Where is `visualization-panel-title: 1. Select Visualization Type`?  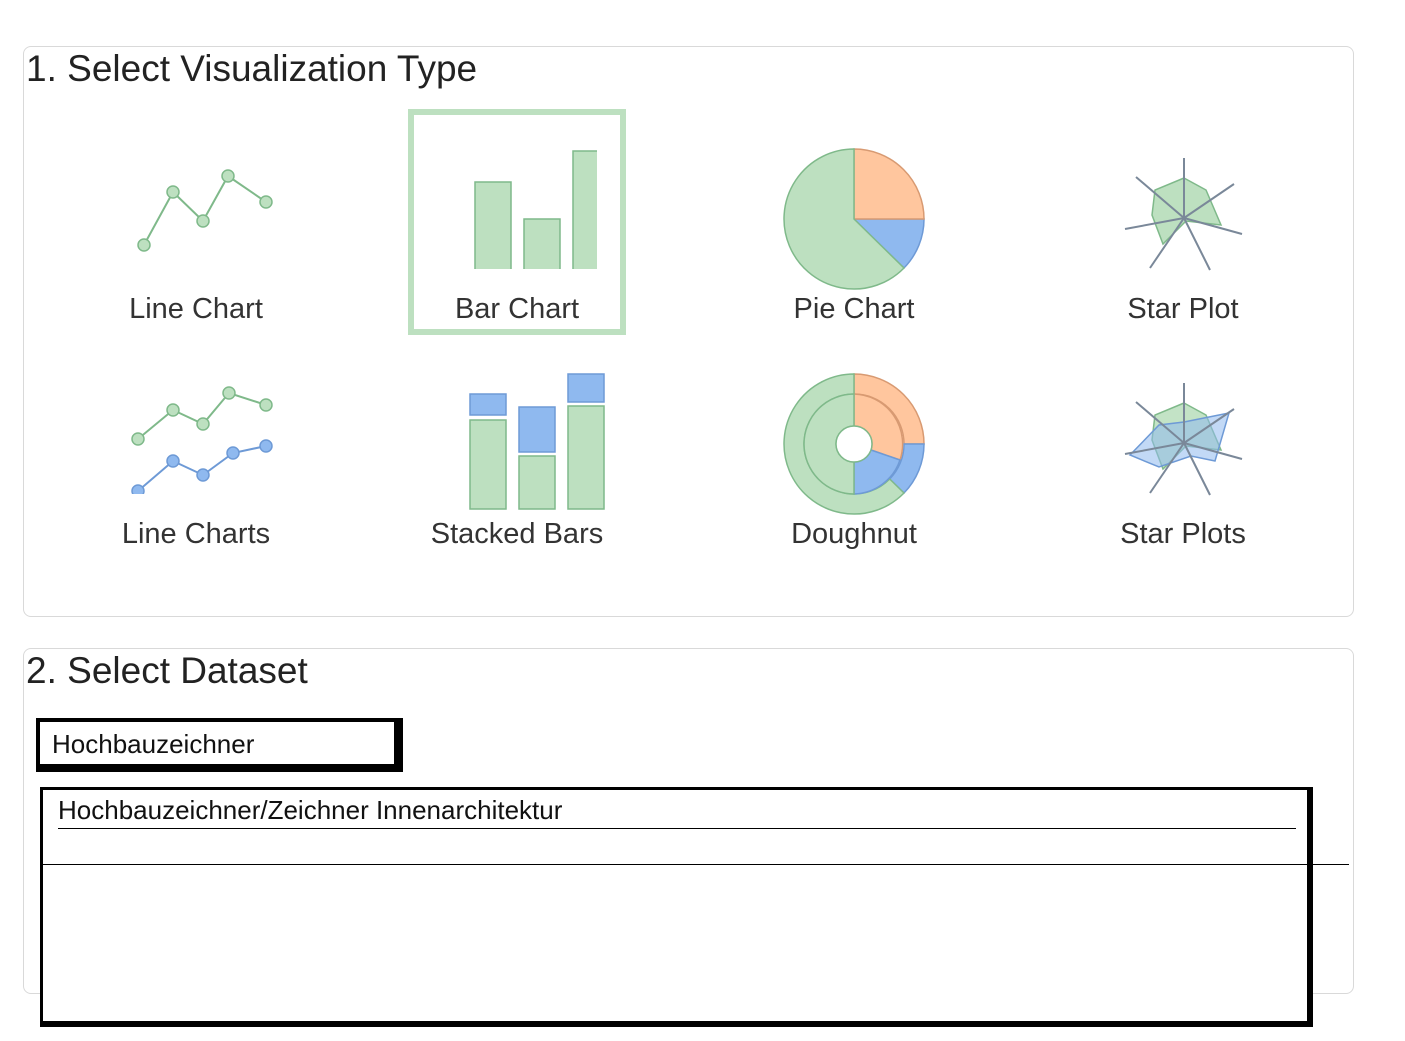 visualization-panel-title: 1. Select Visualization Type is located at coordinates (252, 68).